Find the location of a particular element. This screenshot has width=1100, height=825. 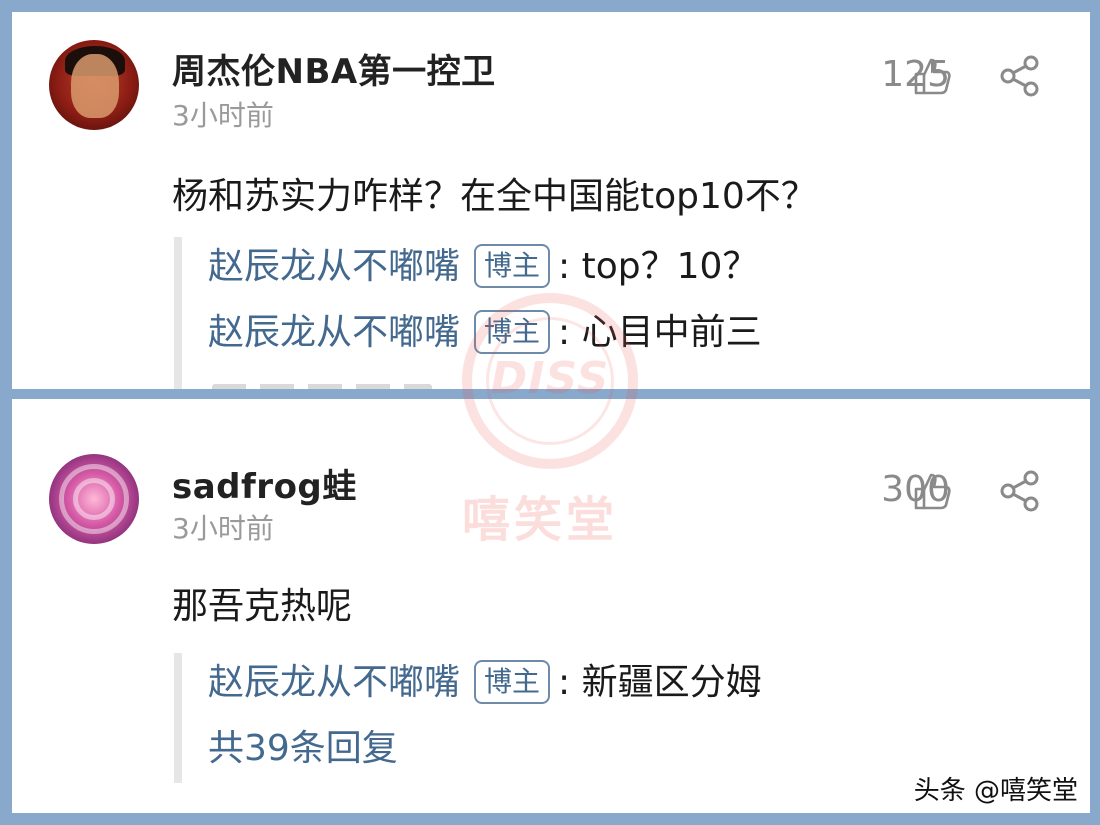

reply-thread: 赵辰龙从不嘟嘴 博主: 新疆区分姆 共39条回复 is located at coordinates (468, 718).